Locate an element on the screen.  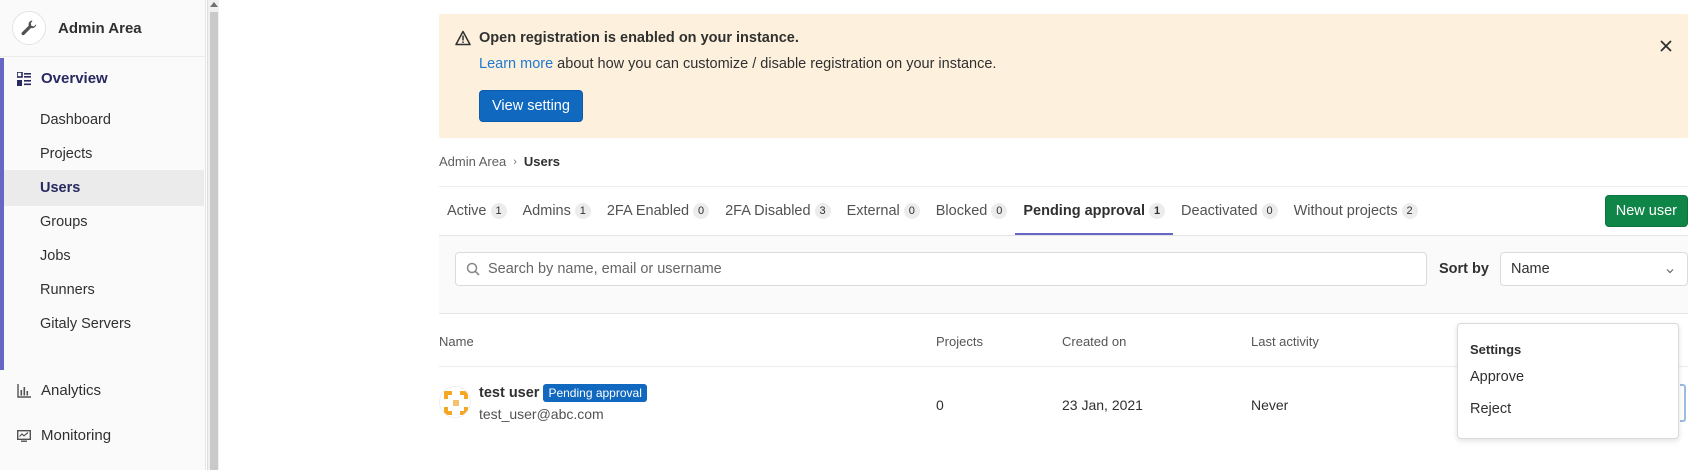
user-actions-dropdown: Settings Approve Reject is located at coordinates (1568, 381).